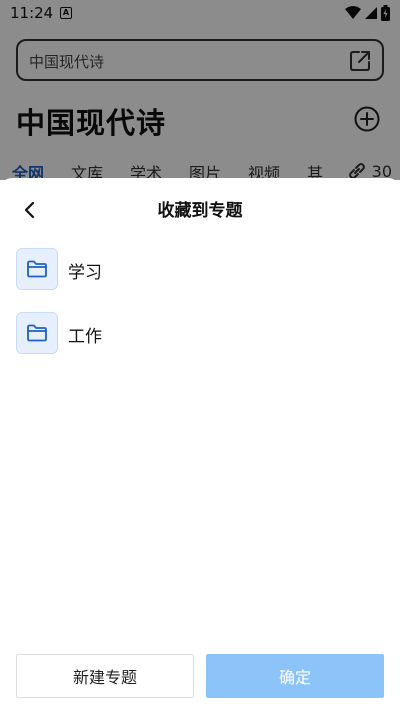 The image size is (400, 710). Describe the element at coordinates (85, 337) in the screenshot. I see `folder-label: 工作` at that location.